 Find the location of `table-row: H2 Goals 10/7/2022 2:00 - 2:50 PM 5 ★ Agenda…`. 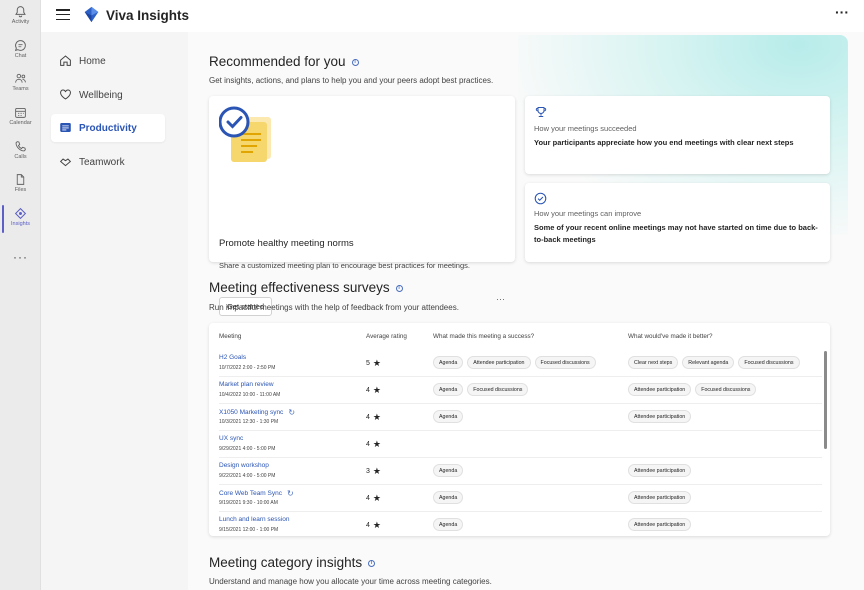

table-row: H2 Goals 10/7/2022 2:00 - 2:50 PM 5 ★ Agenda… is located at coordinates (520, 363).